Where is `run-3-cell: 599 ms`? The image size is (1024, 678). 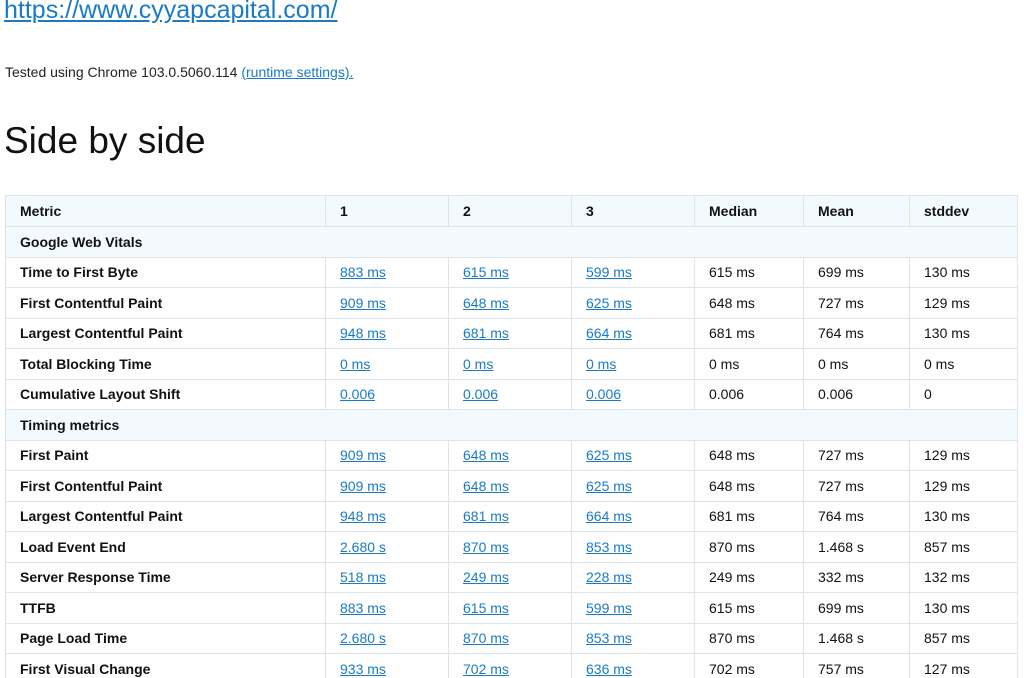
run-3-cell: 599 ms is located at coordinates (633, 608).